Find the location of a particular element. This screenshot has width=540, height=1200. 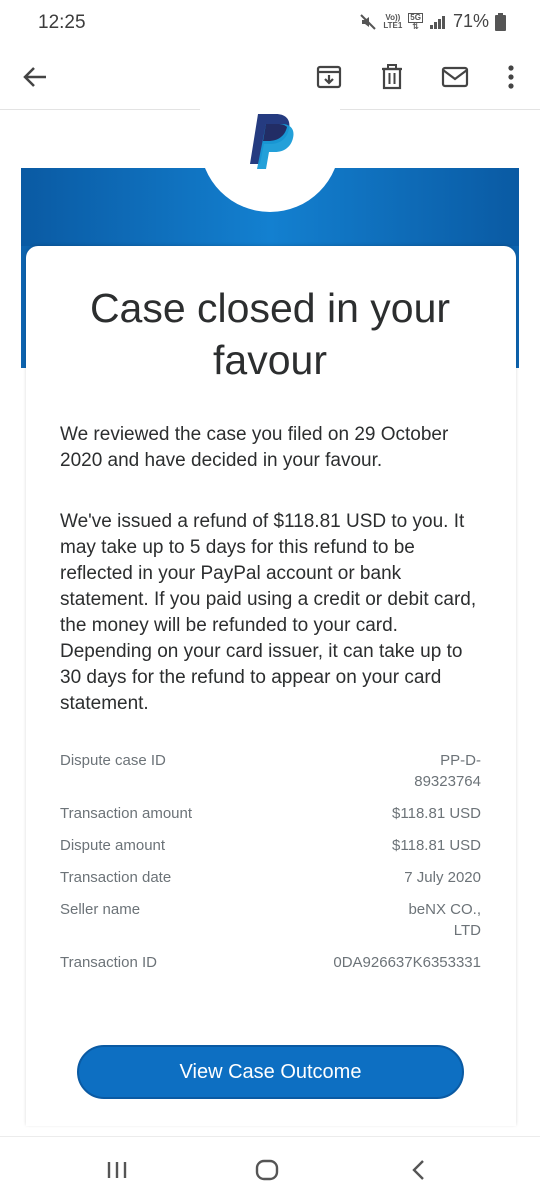

detail-row: Dispute amount $118.81 USD is located at coordinates (270, 845).